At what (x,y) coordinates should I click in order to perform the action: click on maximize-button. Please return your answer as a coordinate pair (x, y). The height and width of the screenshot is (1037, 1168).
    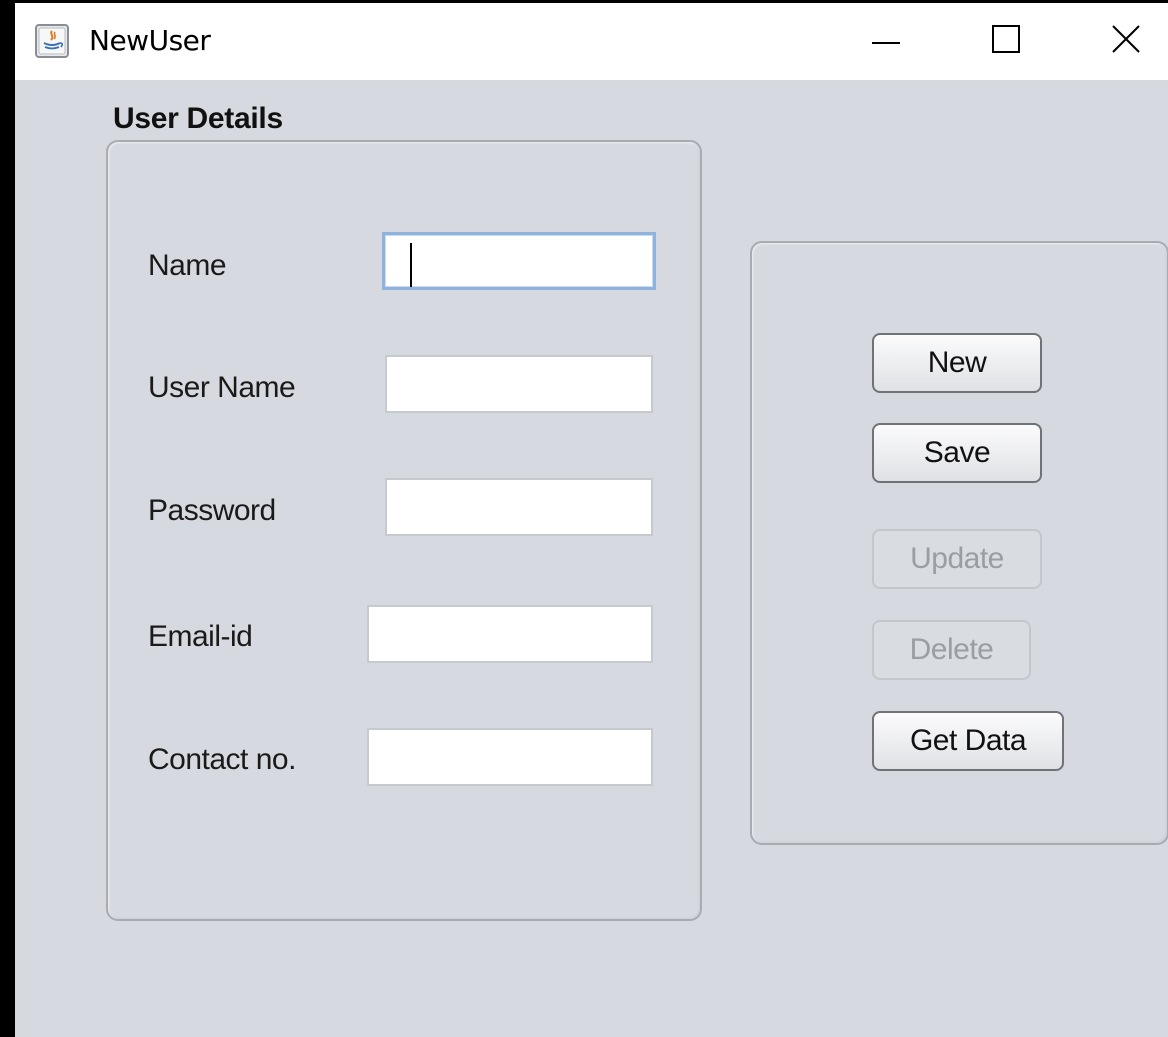
    Looking at the image, I should click on (1006, 41).